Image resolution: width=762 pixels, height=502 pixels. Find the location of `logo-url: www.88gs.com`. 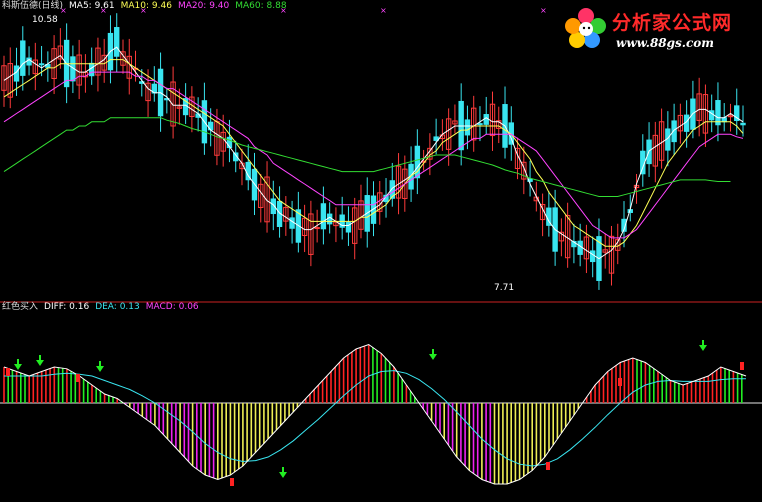

logo-url: www.88gs.com is located at coordinates (665, 43).